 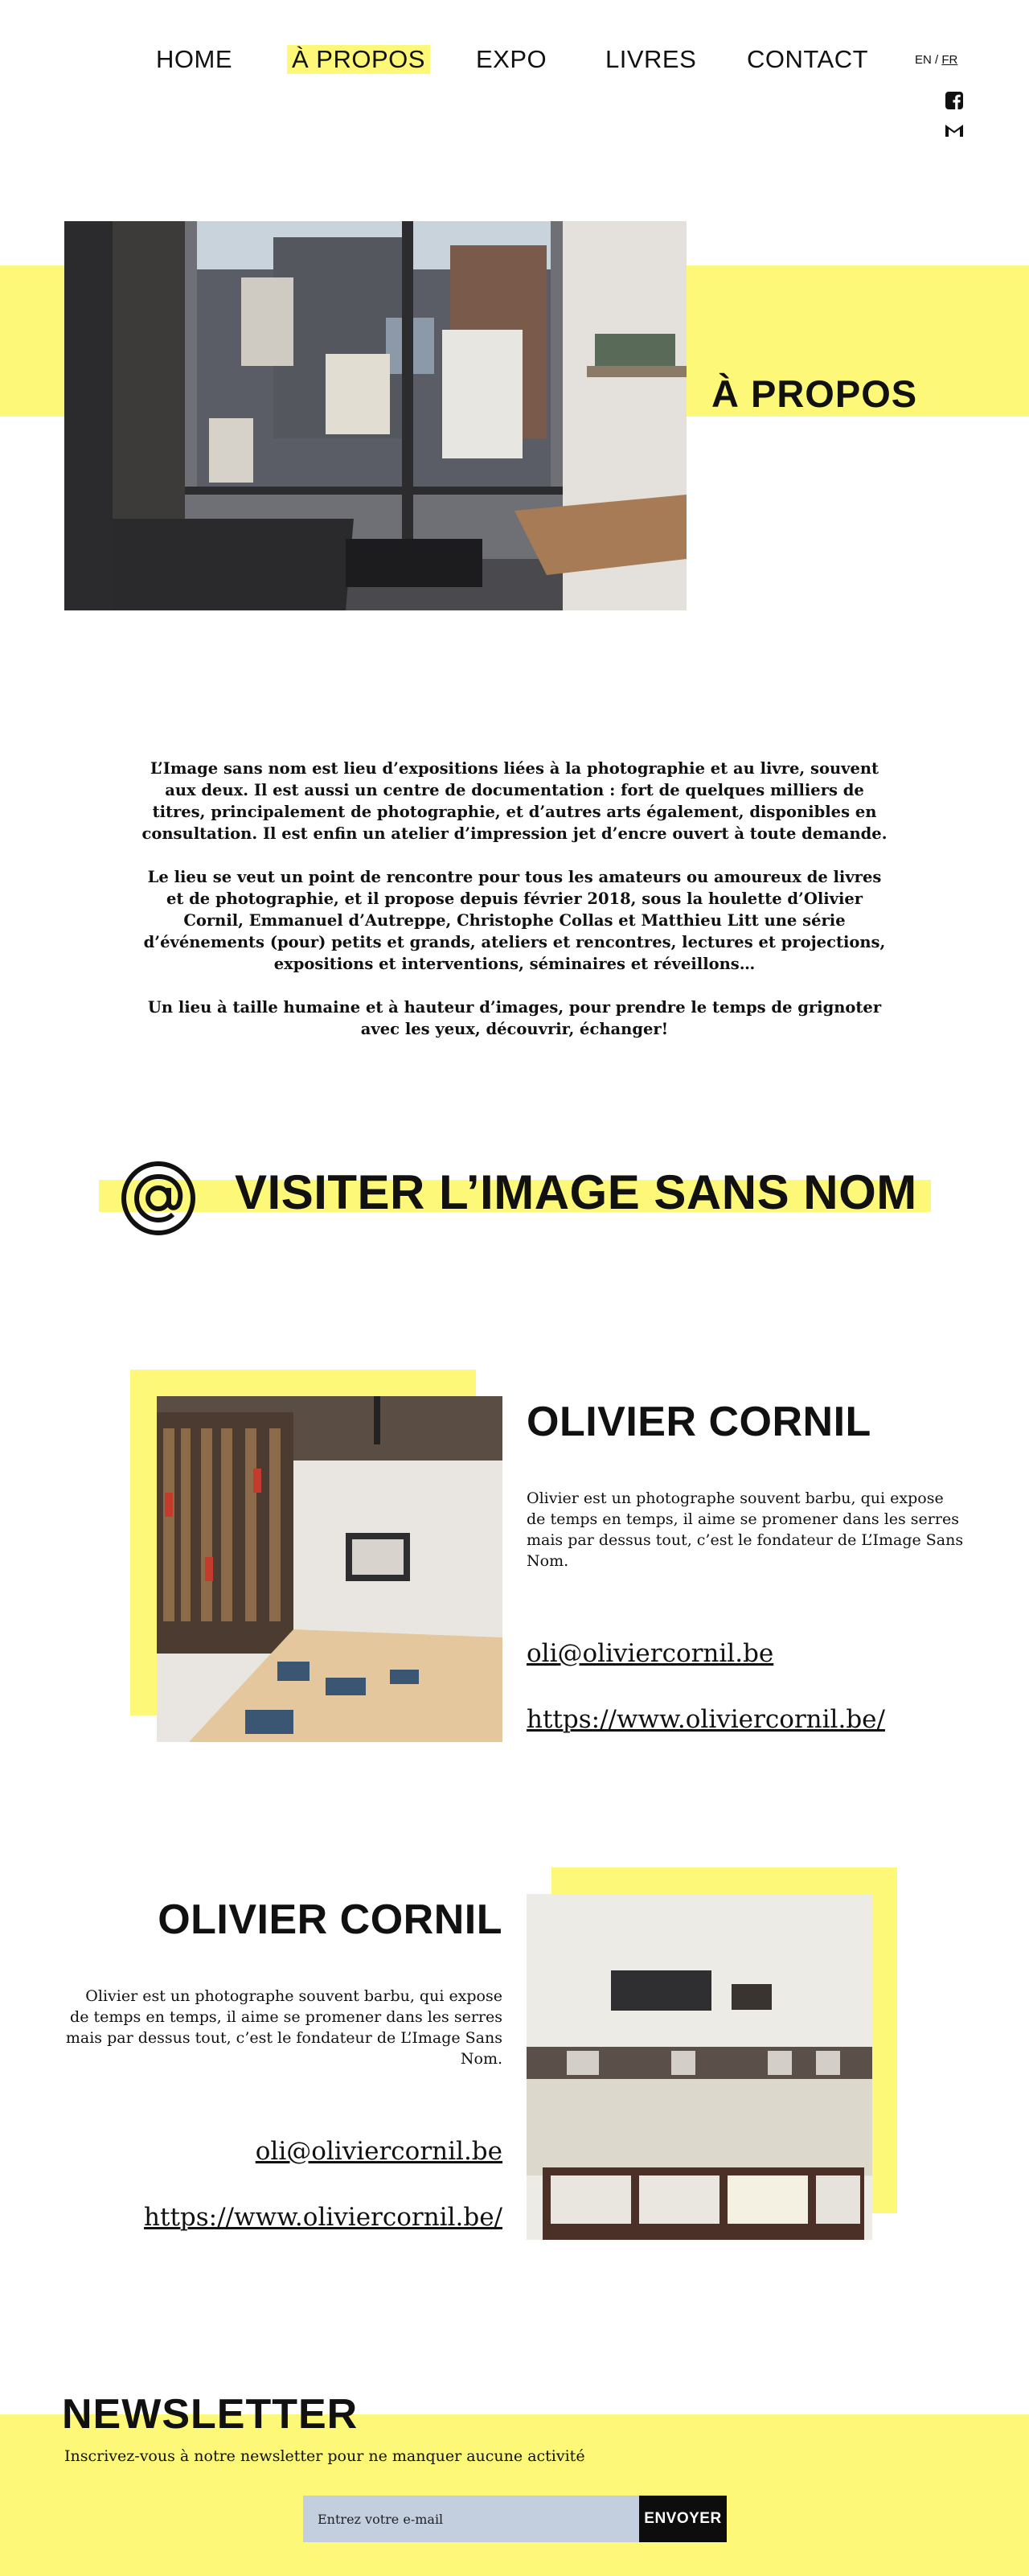 What do you see at coordinates (211, 2414) in the screenshot?
I see `newsletter-title: NEWSLETTER` at bounding box center [211, 2414].